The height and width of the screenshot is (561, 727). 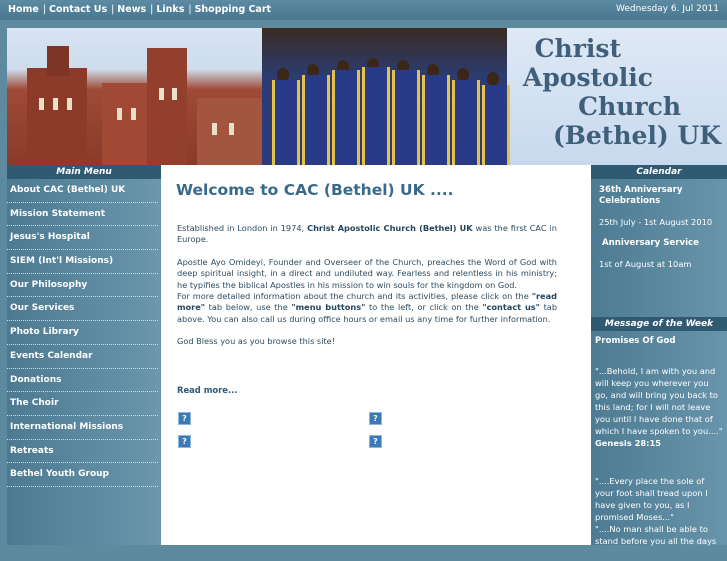 I want to click on event-title: Anniversary Service, so click(x=650, y=243).